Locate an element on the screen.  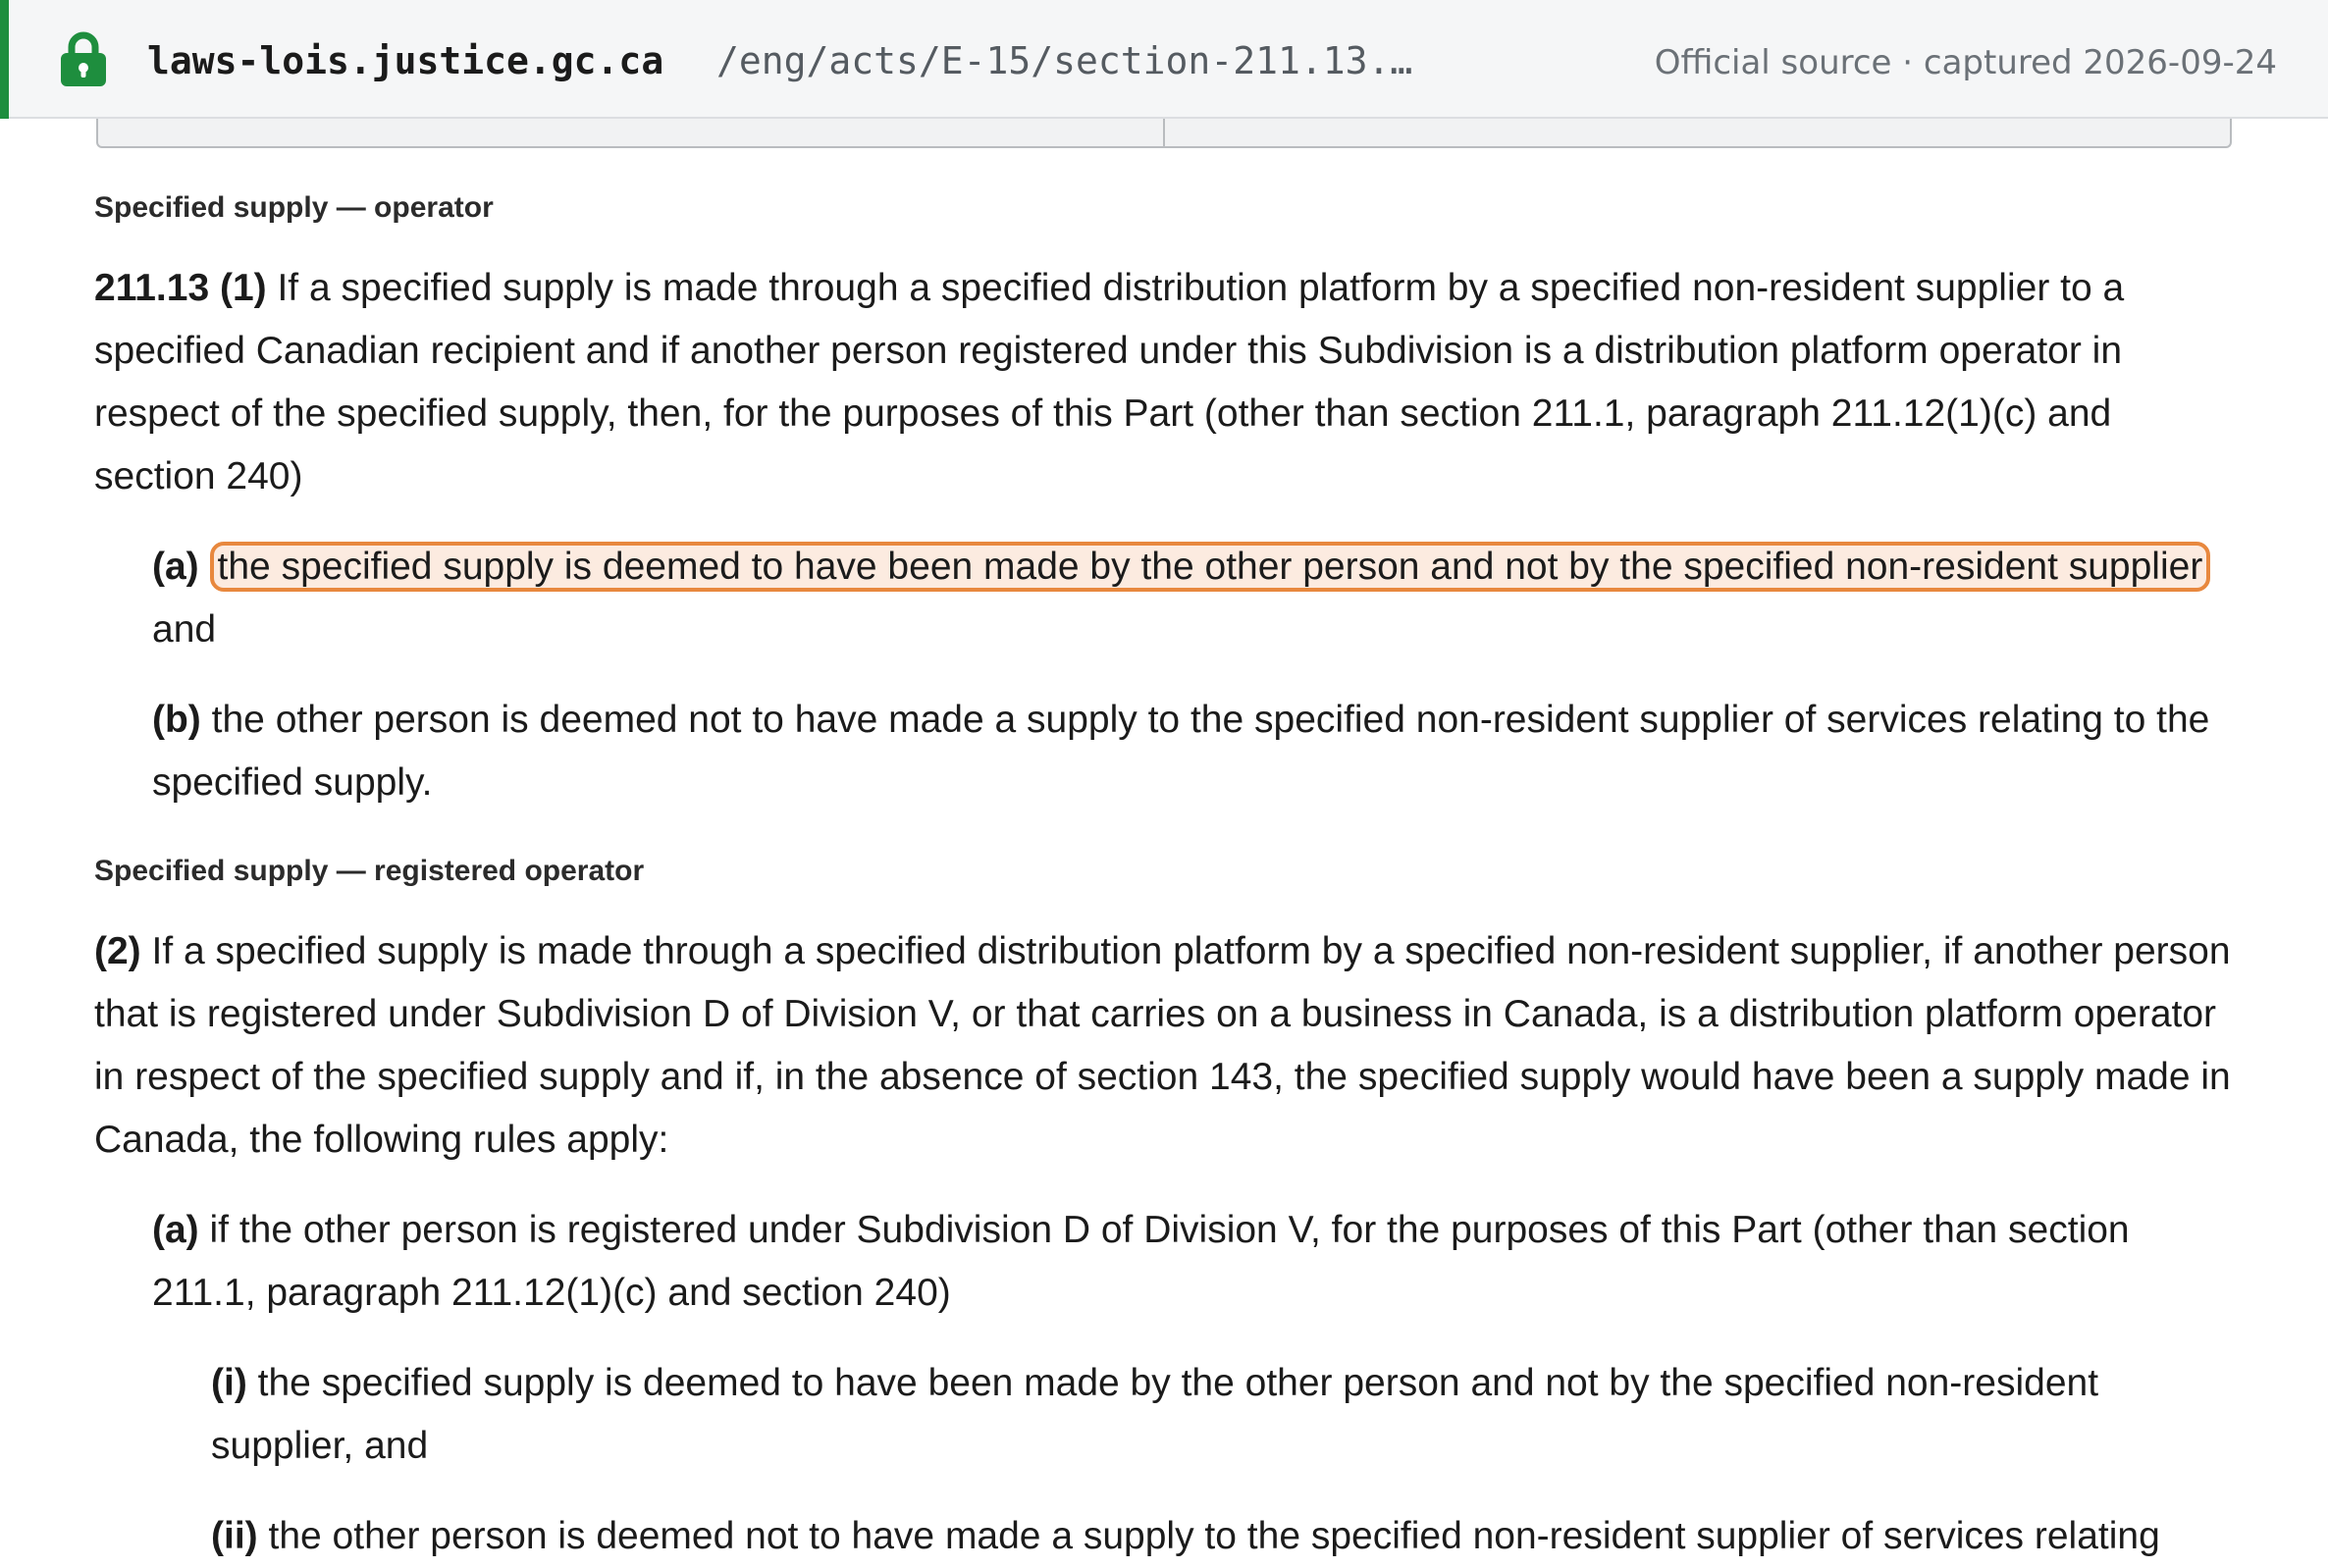
secure-indicator-stripe is located at coordinates (4, 59).